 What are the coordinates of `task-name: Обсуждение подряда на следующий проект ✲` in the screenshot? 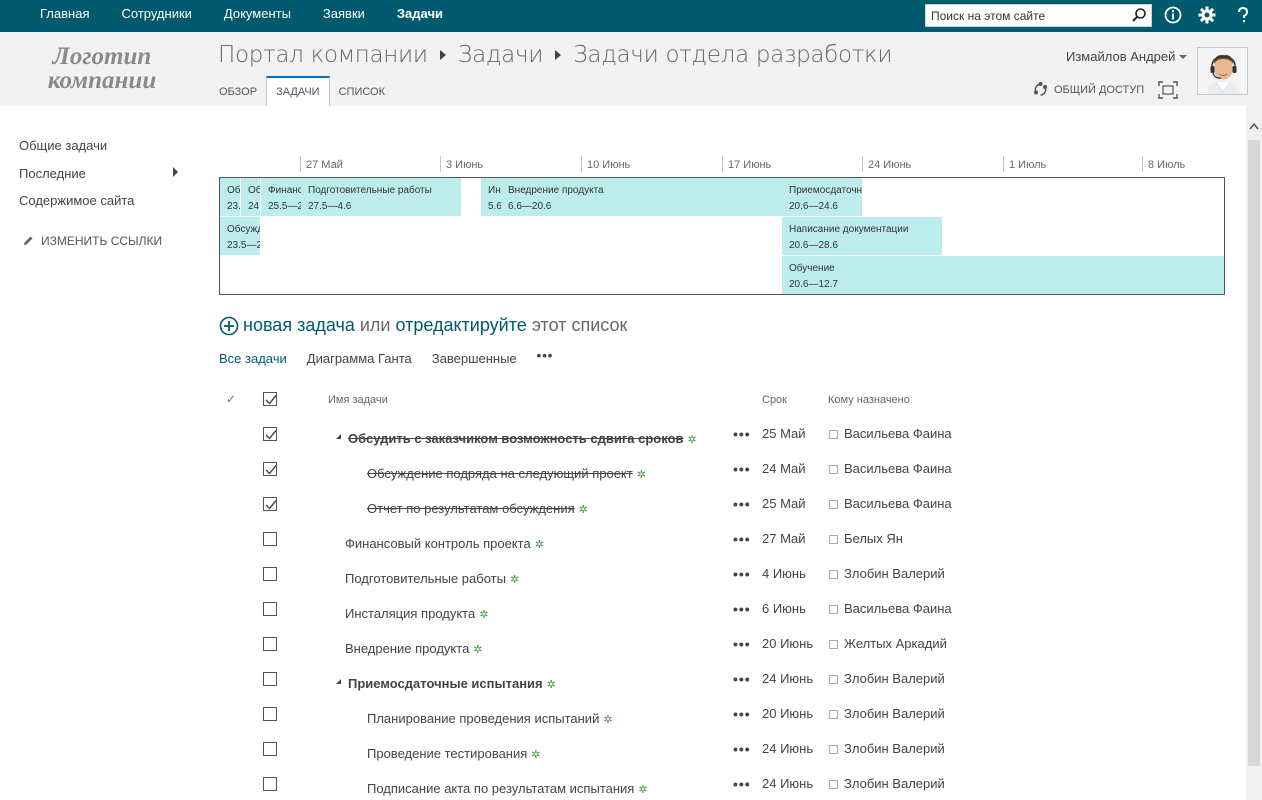 It's located at (506, 473).